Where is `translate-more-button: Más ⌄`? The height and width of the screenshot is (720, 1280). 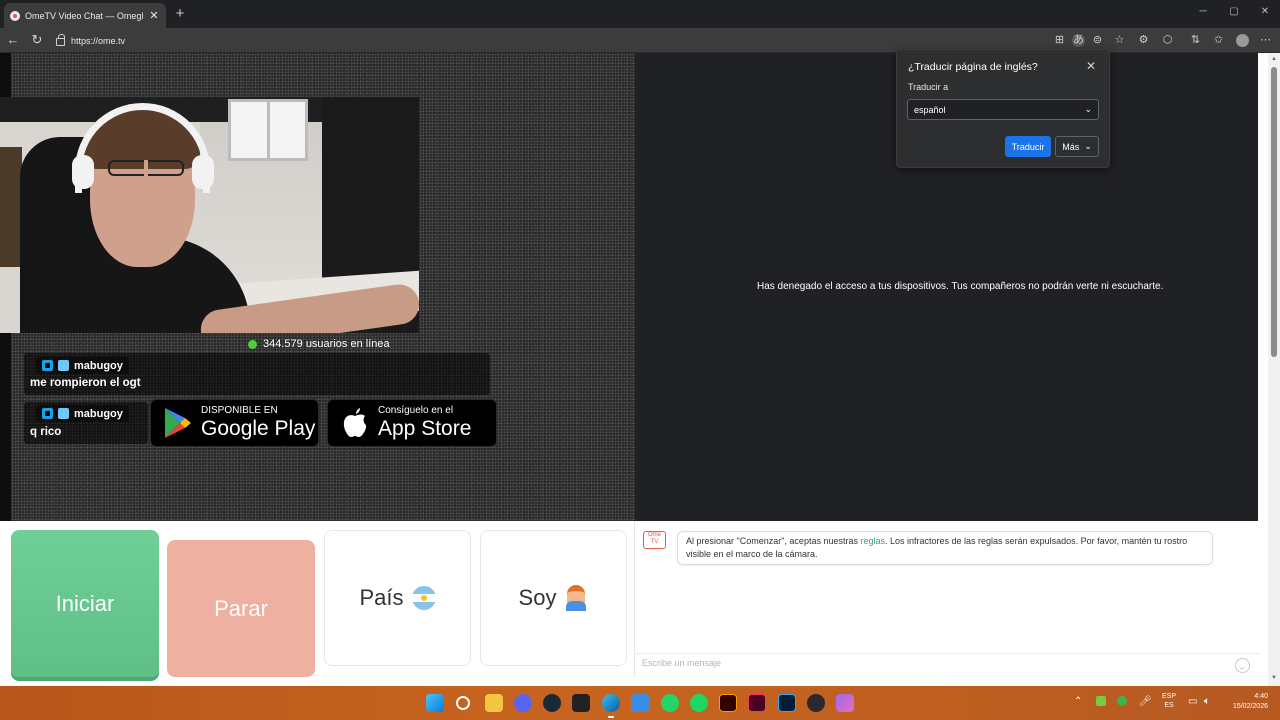
translate-more-button: Más ⌄ is located at coordinates (1077, 146).